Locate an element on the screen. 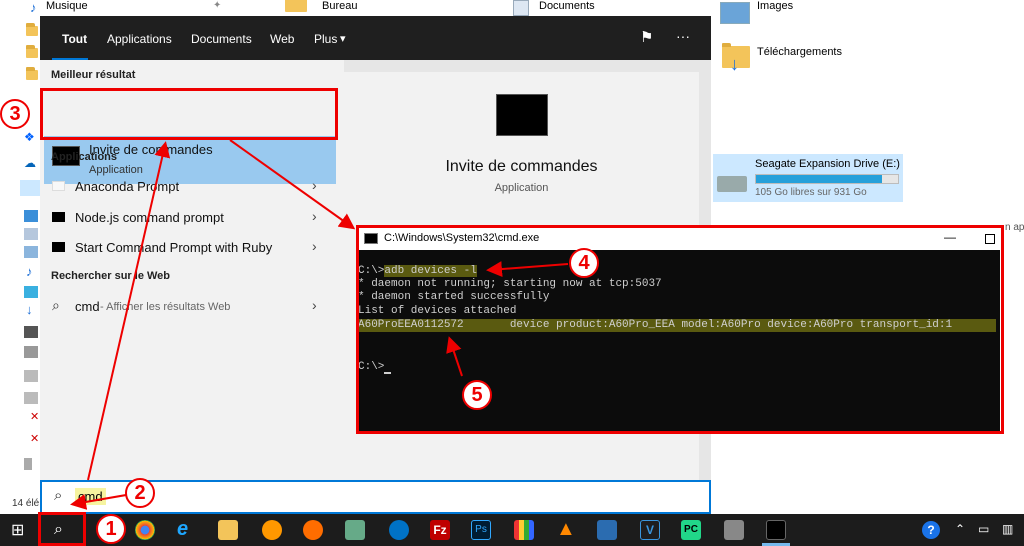 The width and height of the screenshot is (1024, 546). step-badge-3: 3 is located at coordinates (15, 114).